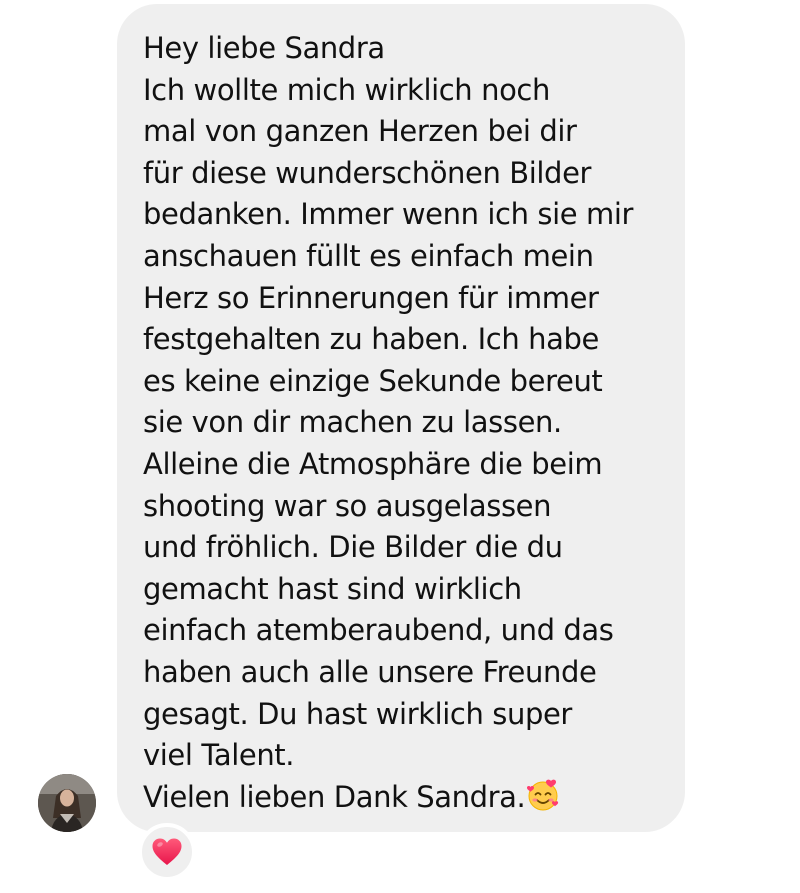 The width and height of the screenshot is (800, 893). I want to click on message-line: Hey liebe Sandra, so click(264, 48).